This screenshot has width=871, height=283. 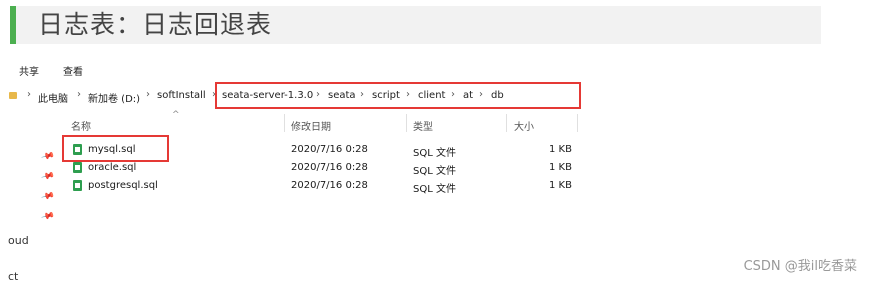 I want to click on ribbon-tabs: 共享 查看, so click(x=435, y=70).